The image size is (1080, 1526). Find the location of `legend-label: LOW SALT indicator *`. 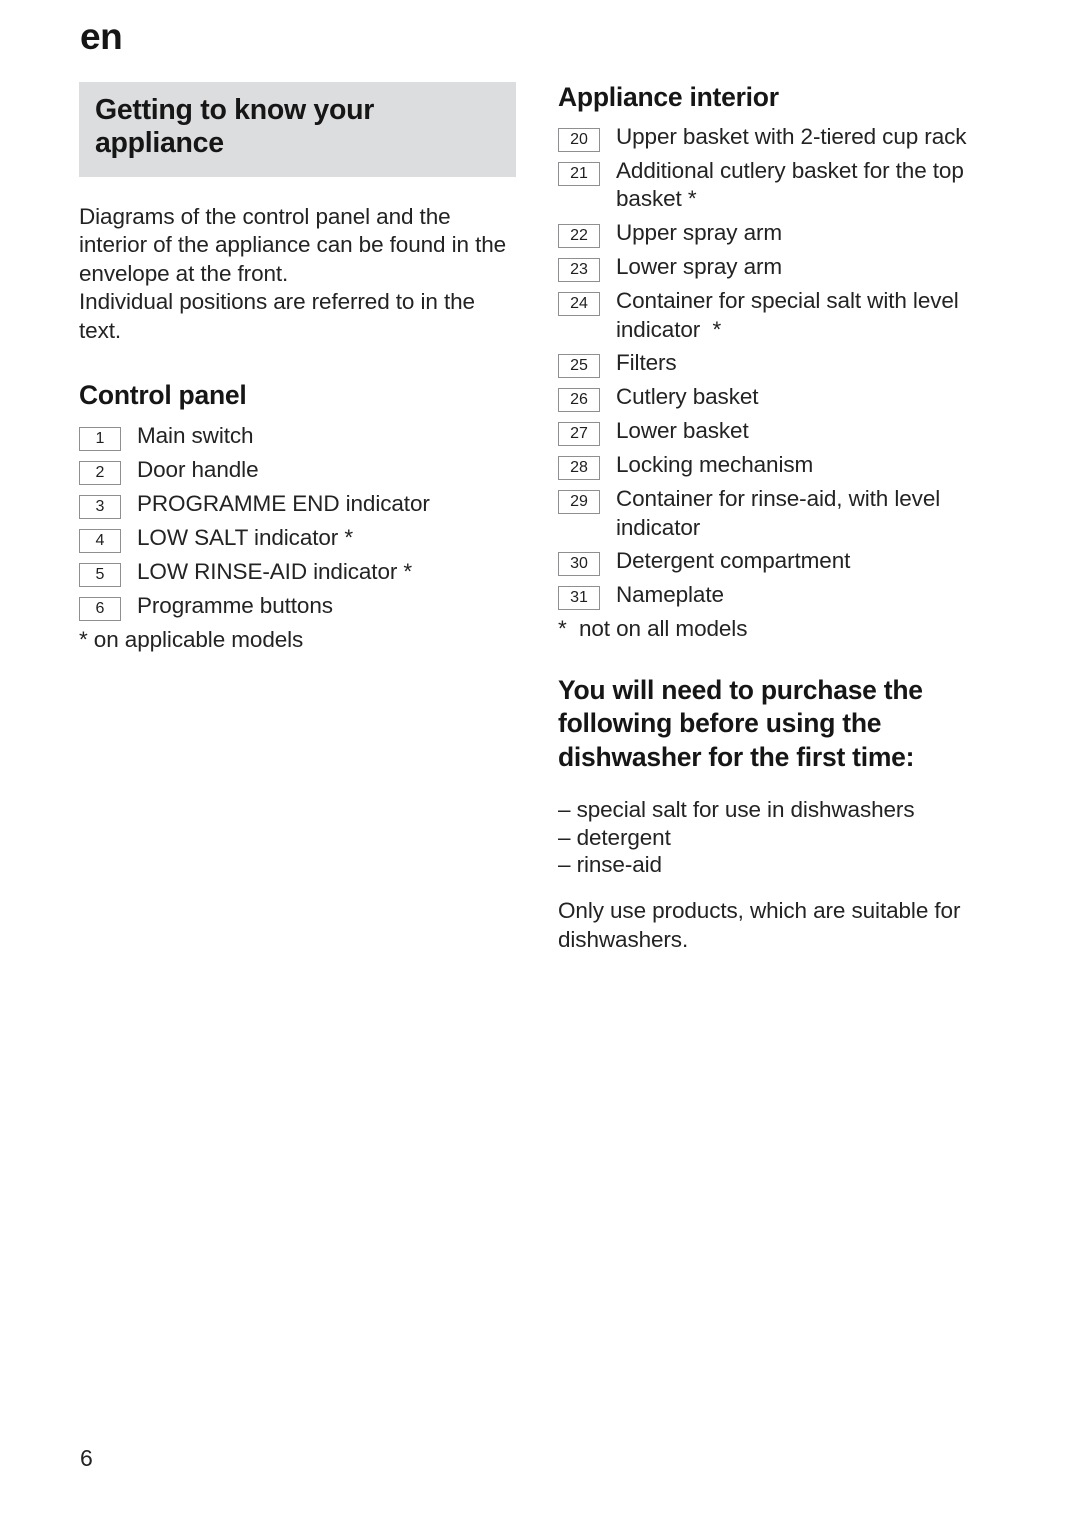

legend-label: LOW SALT indicator * is located at coordinates (245, 538).